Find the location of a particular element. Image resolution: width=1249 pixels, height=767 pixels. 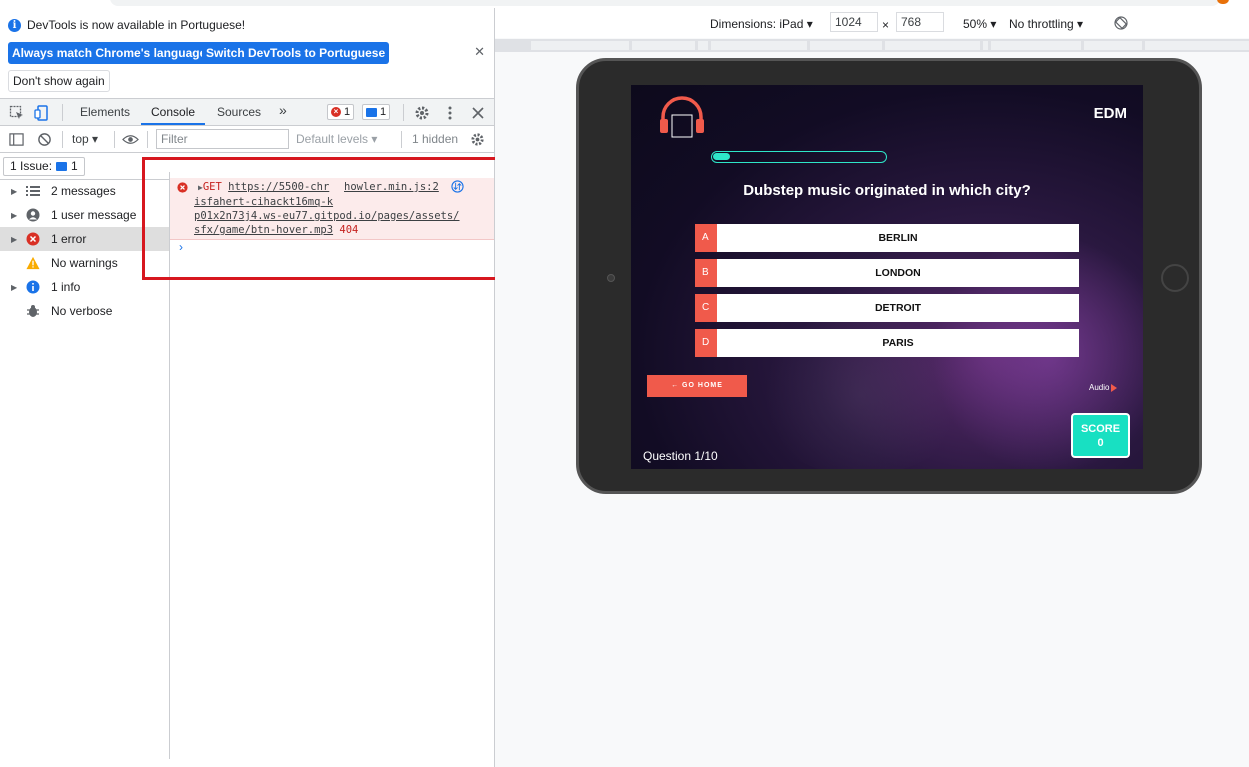

context-selector: top ▾ is located at coordinates (85, 139).